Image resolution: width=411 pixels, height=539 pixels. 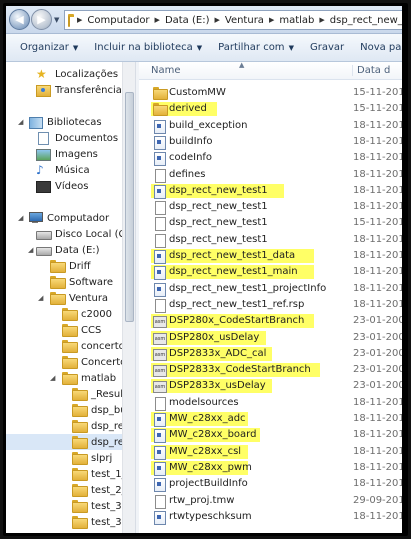 I want to click on file-row: MW_c28xx_board 18-11-2011, so click(x=270, y=435).